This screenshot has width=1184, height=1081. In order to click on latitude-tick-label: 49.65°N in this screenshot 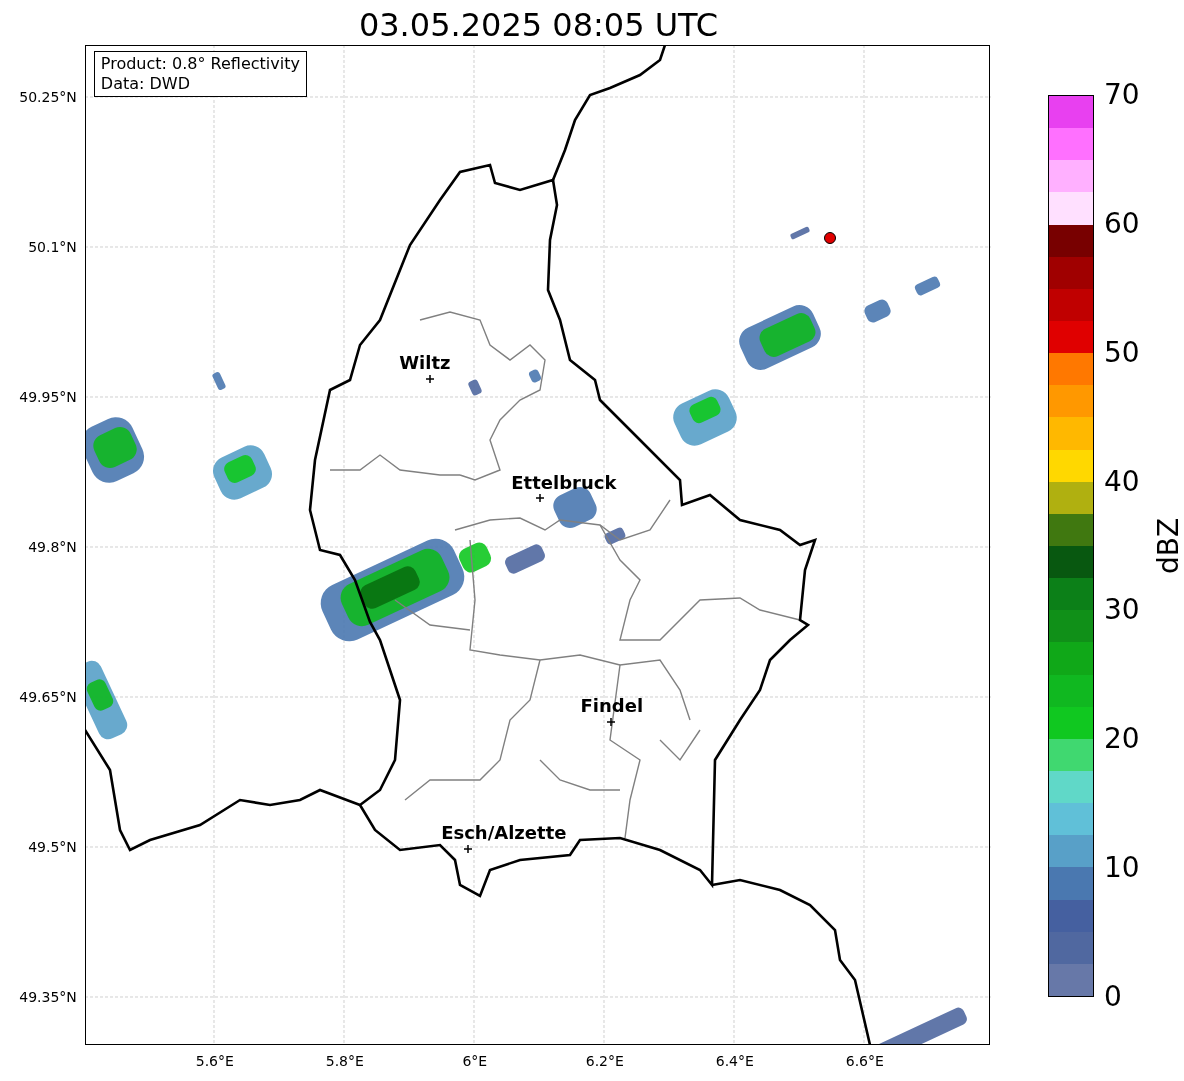, I will do `click(48, 697)`.